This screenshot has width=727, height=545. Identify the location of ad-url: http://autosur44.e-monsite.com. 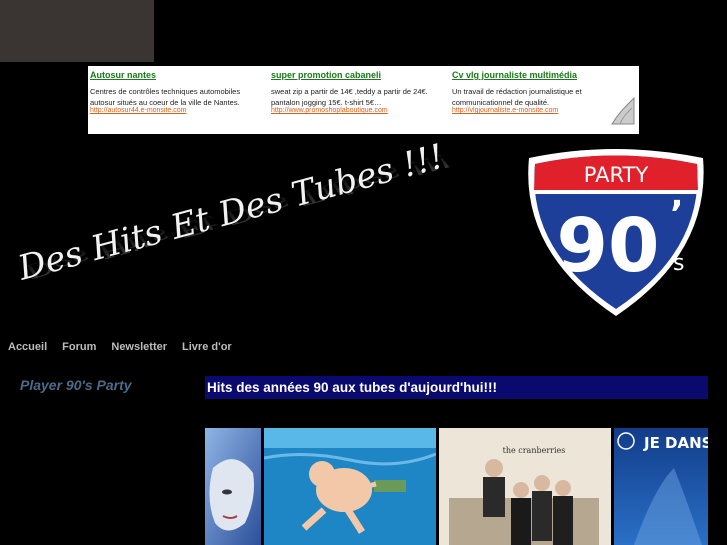
(138, 110).